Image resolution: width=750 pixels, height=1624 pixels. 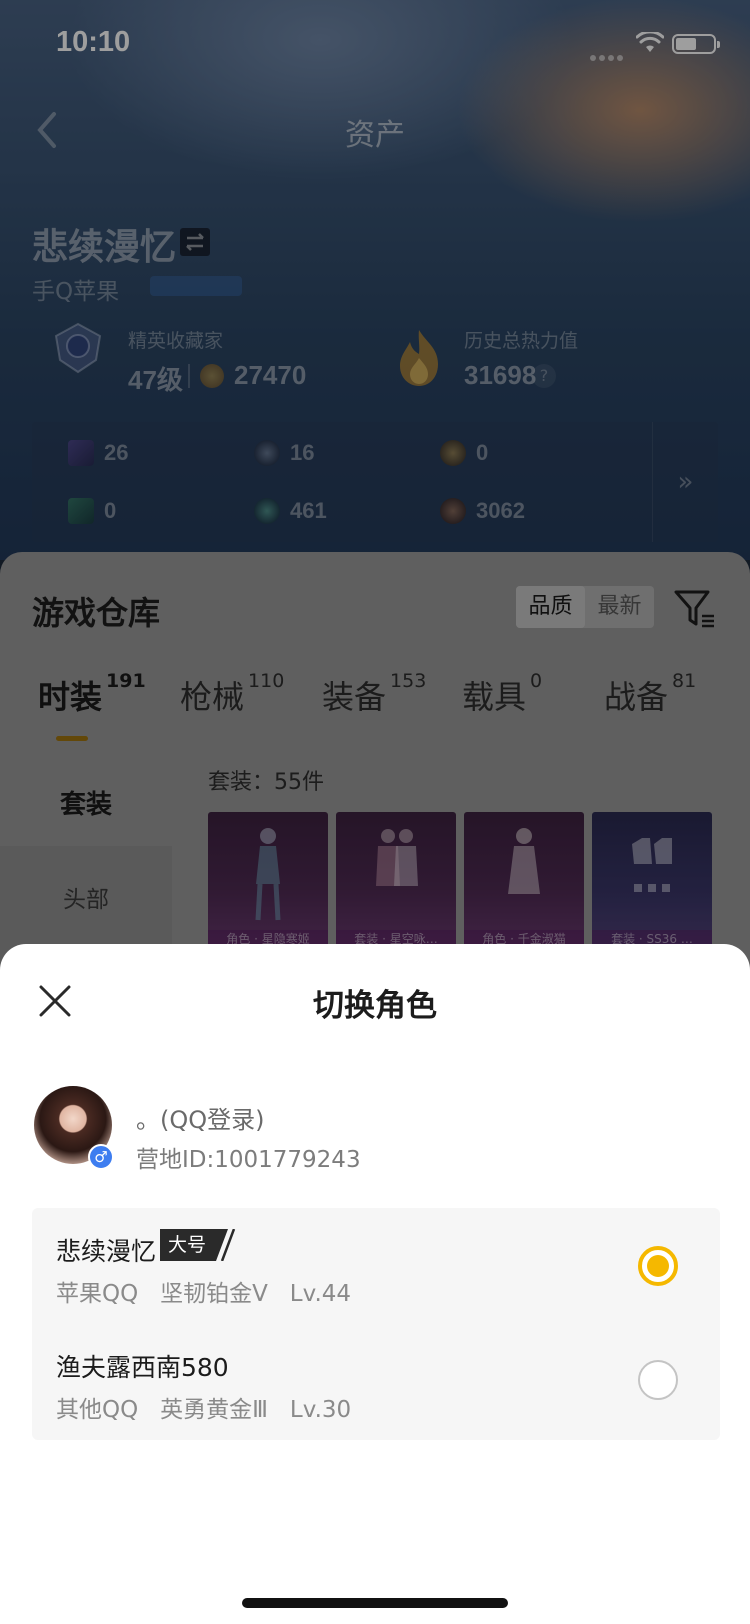 What do you see at coordinates (375, 1006) in the screenshot?
I see `sheet-title: 切换角色` at bounding box center [375, 1006].